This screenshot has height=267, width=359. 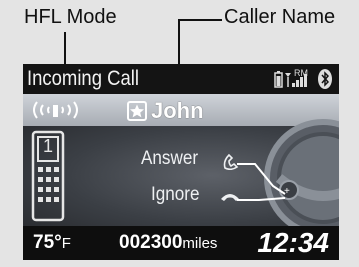 I want to click on outside-temperature: 75°F, so click(x=52, y=243).